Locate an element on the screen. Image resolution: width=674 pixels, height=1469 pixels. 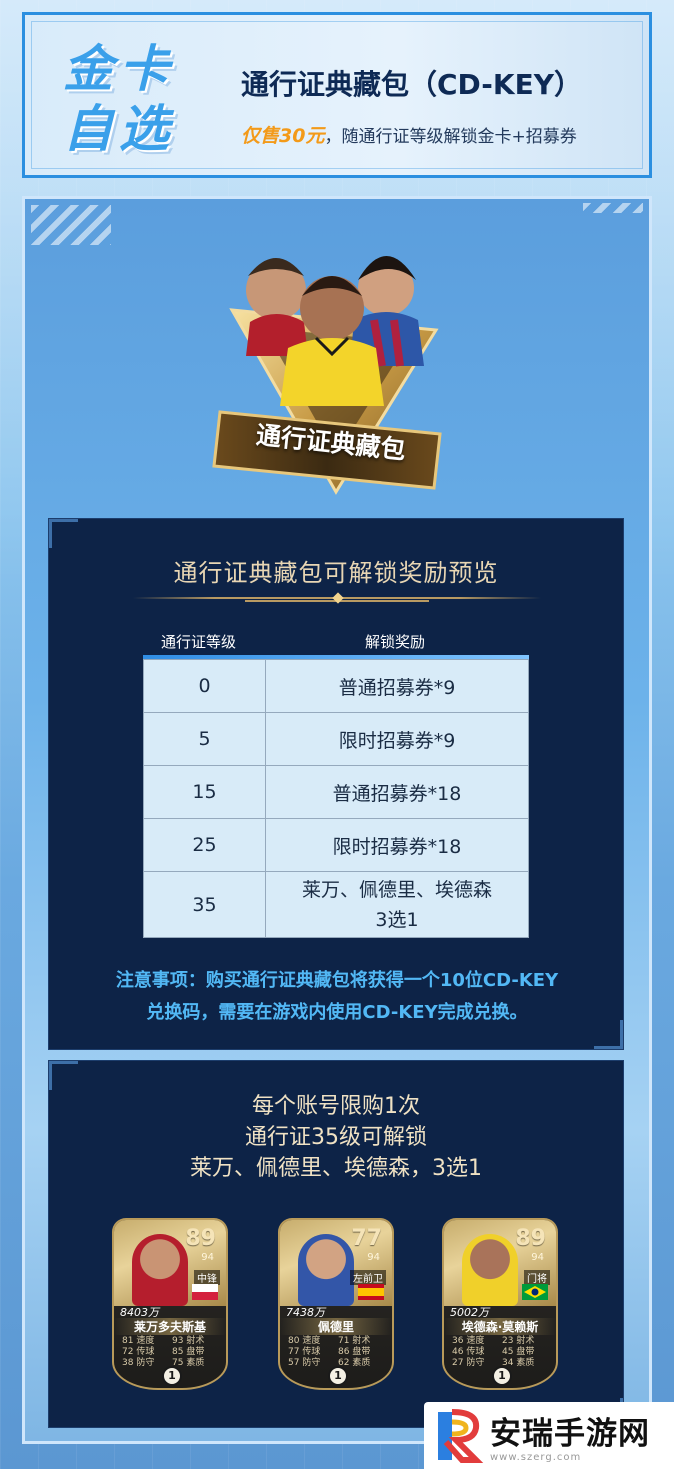
site-name: 安瑞手游网 is located at coordinates (570, 1434).